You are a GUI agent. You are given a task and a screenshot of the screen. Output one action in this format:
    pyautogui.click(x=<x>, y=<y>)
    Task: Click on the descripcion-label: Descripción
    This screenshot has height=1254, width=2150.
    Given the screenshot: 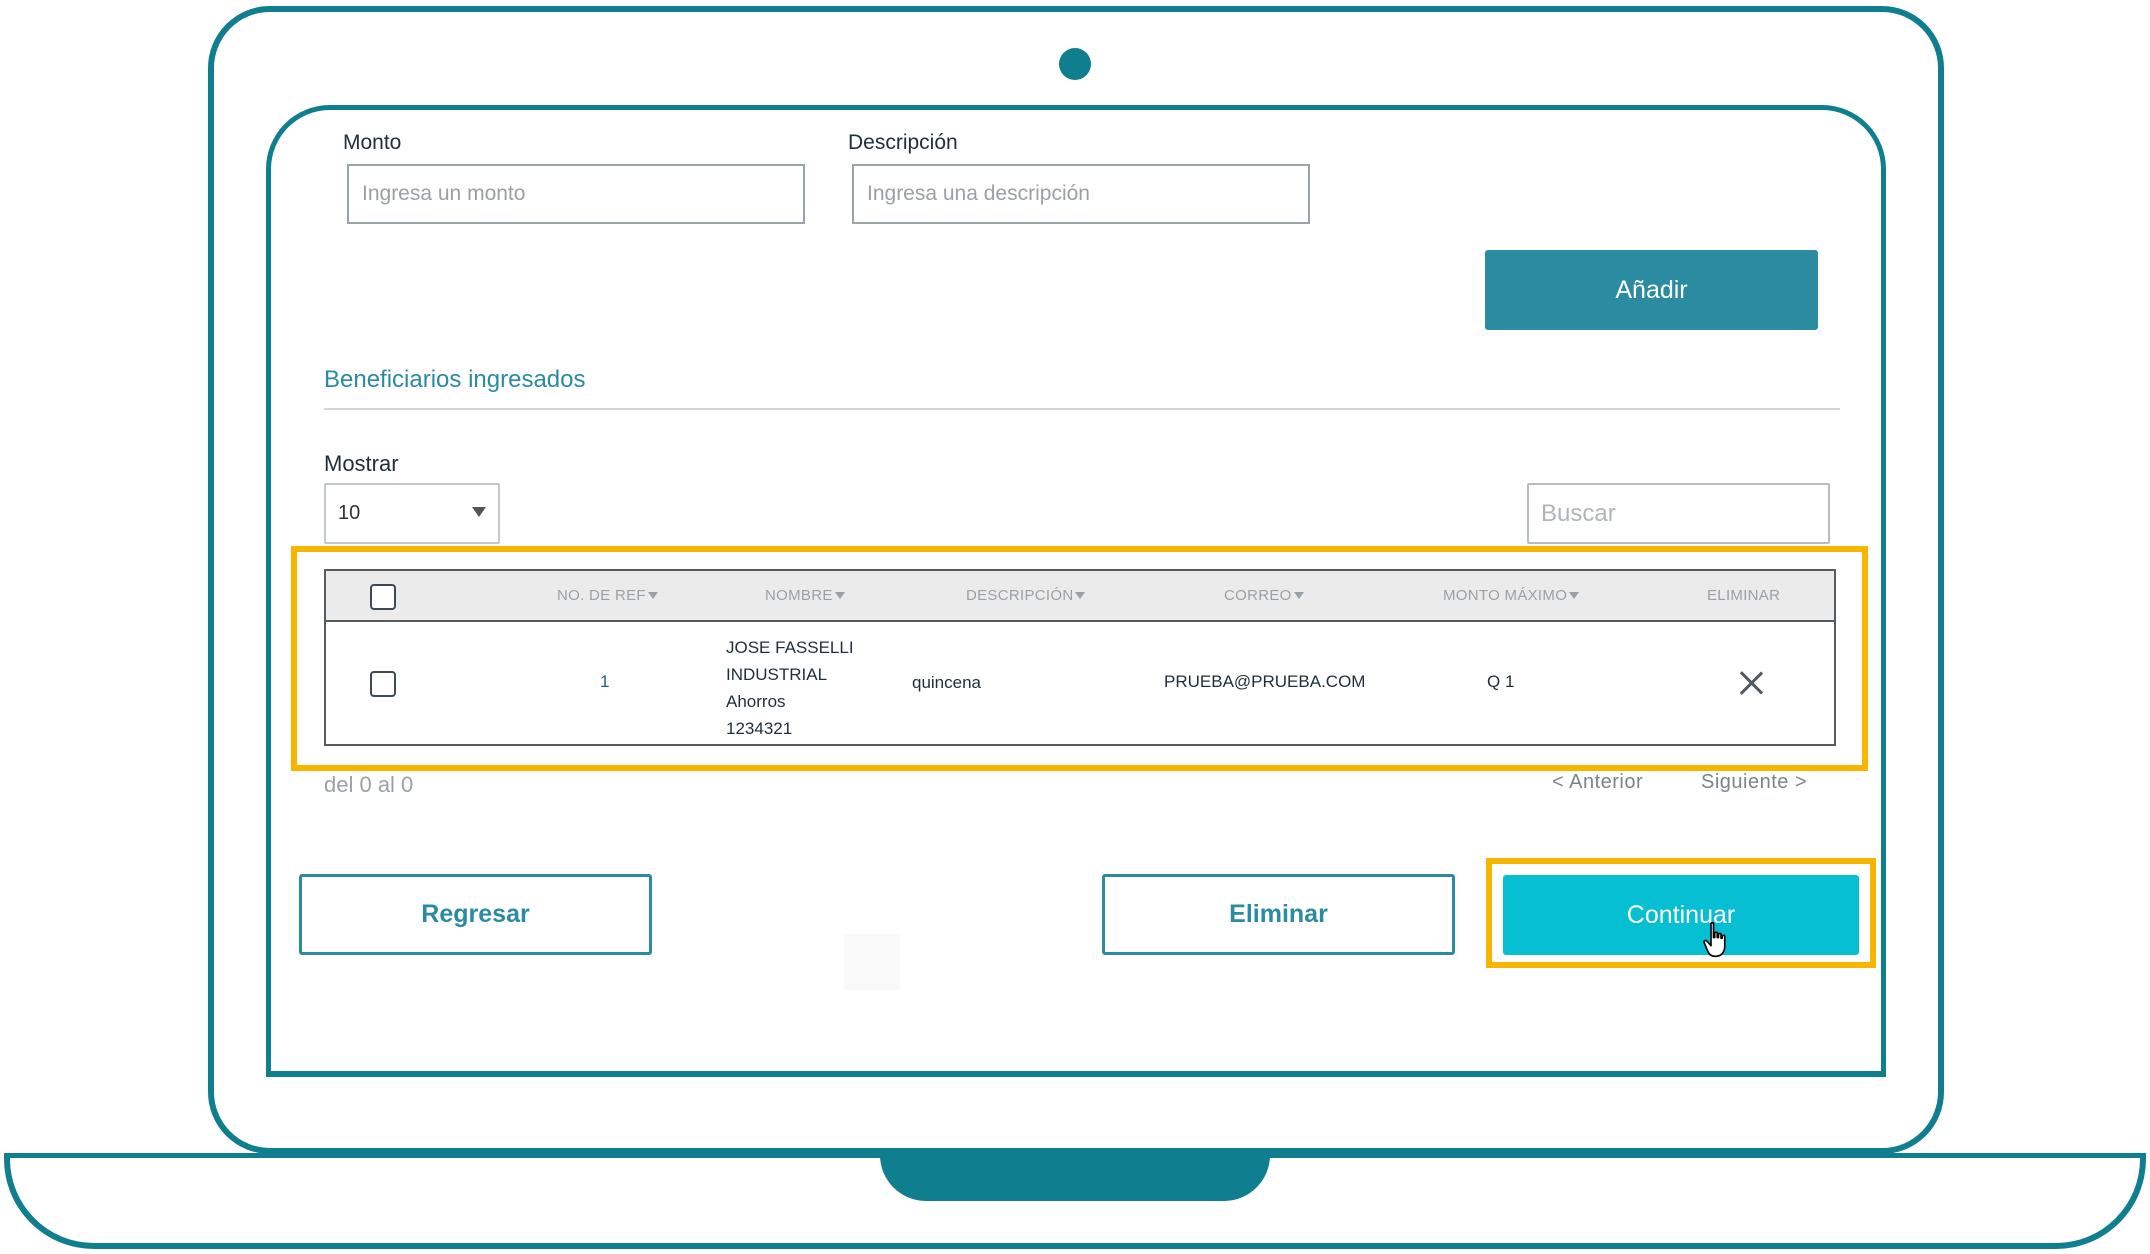 What is the action you would take?
    pyautogui.click(x=903, y=142)
    